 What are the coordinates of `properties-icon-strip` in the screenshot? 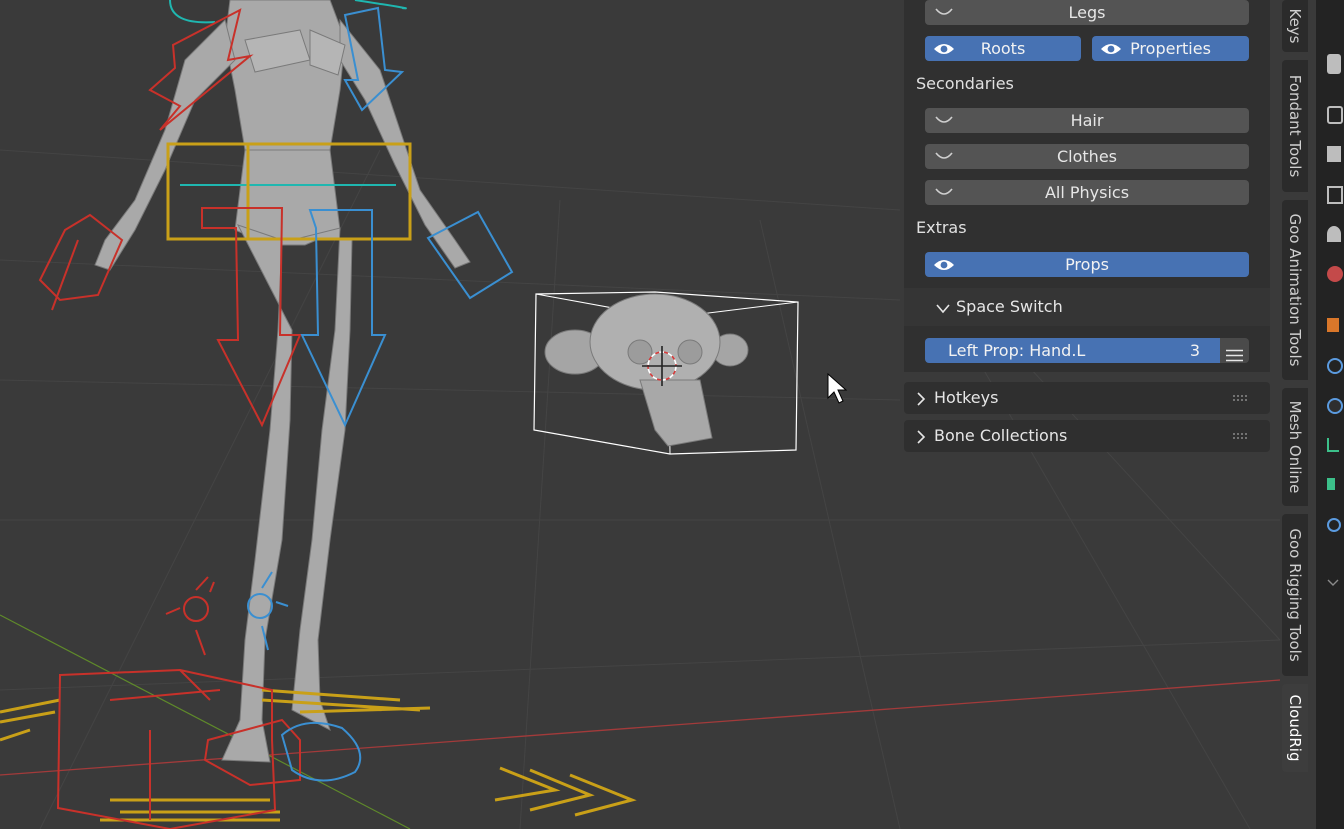 It's located at (1330, 414).